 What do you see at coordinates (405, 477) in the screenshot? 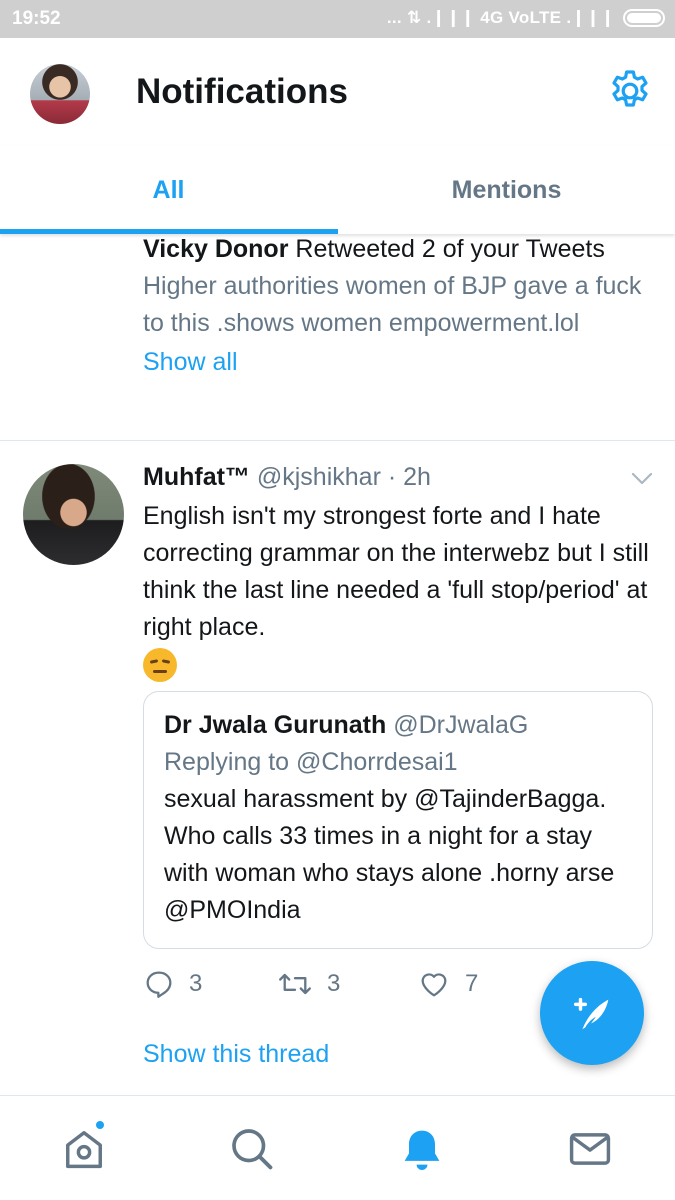
I see `tweet-time: · 2h` at bounding box center [405, 477].